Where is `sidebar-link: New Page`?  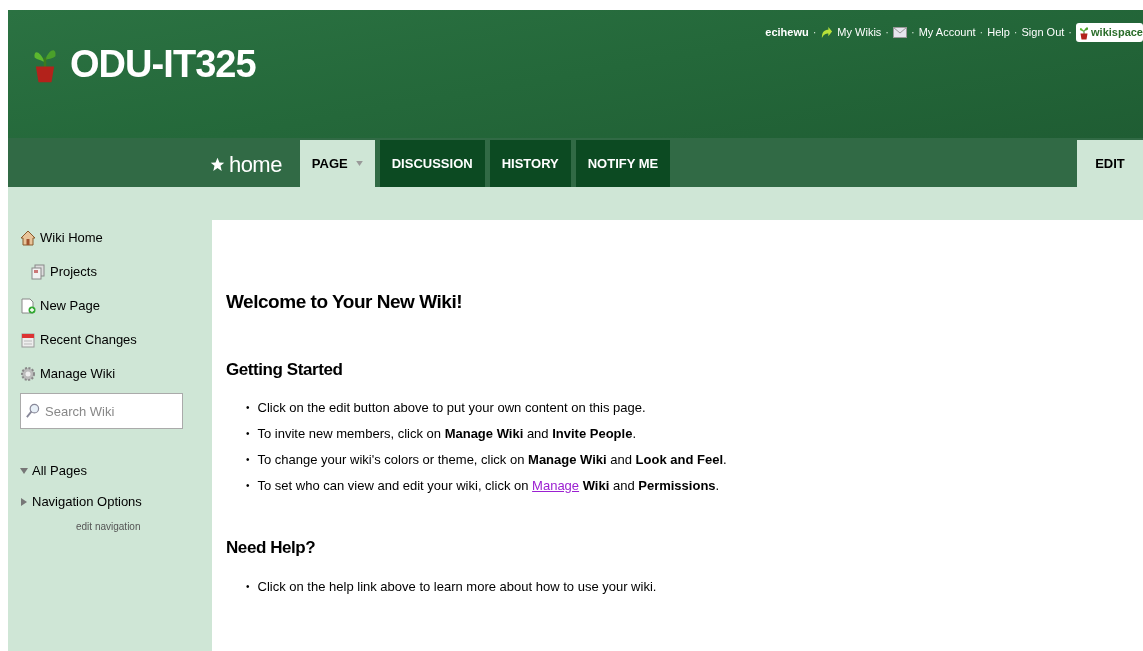
sidebar-link: New Page is located at coordinates (70, 306).